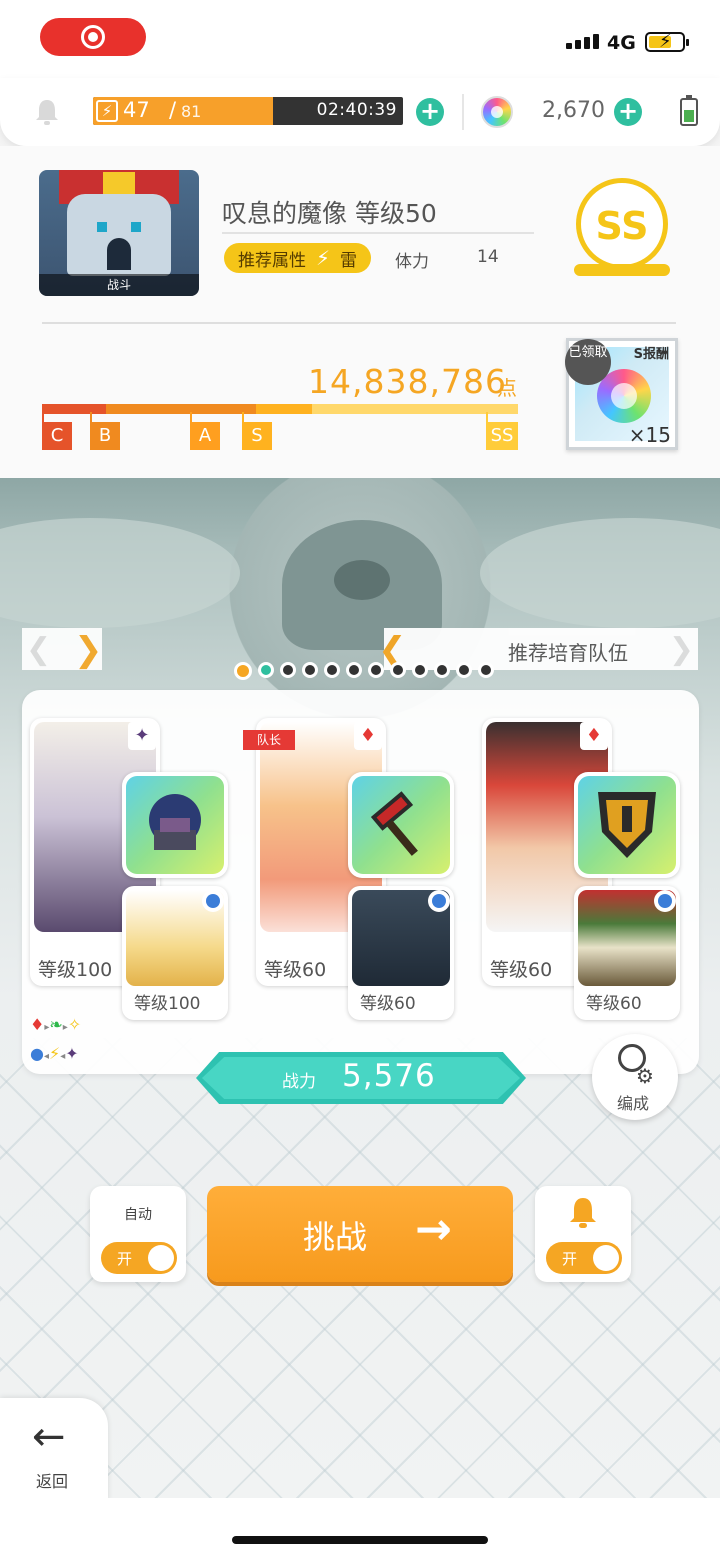  I want to click on rank-progress-track, so click(280, 409).